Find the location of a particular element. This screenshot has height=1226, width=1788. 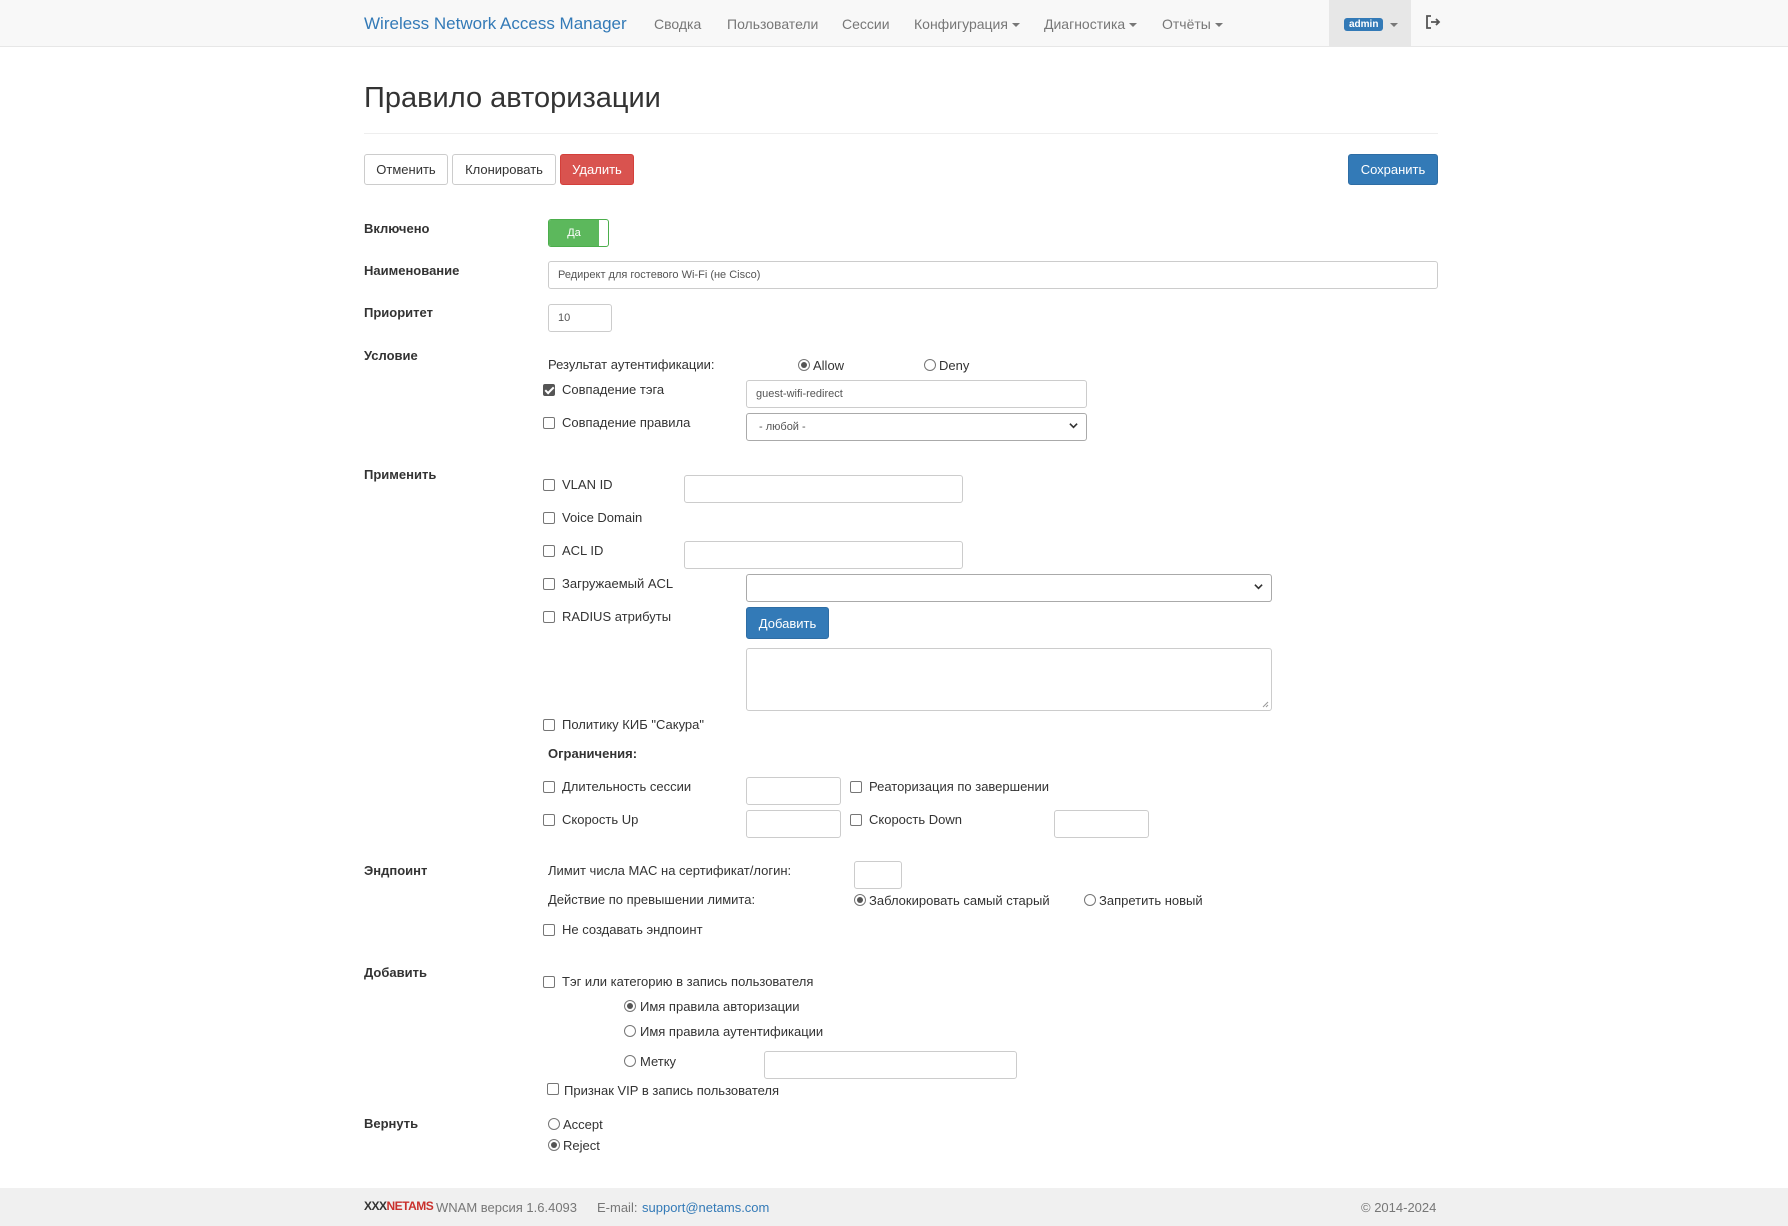

divider is located at coordinates (901, 133).